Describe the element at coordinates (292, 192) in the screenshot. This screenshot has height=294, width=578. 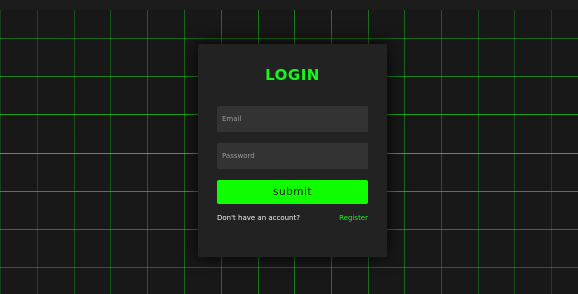
I see `submit-button: submit` at that location.